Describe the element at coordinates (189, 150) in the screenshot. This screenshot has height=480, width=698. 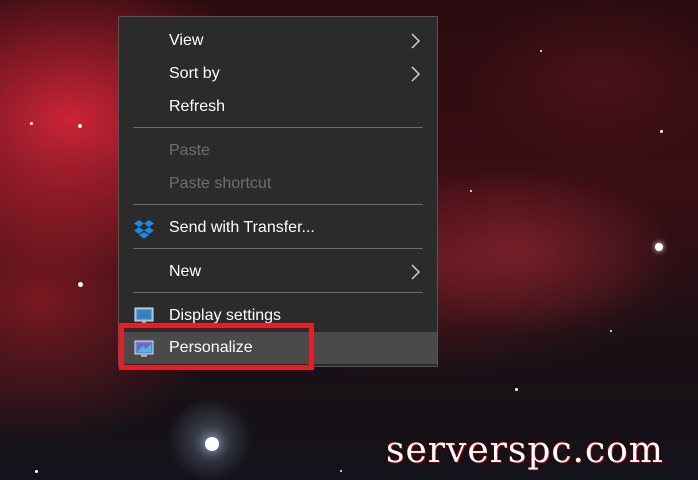
I see `menu-item-label: Paste` at that location.